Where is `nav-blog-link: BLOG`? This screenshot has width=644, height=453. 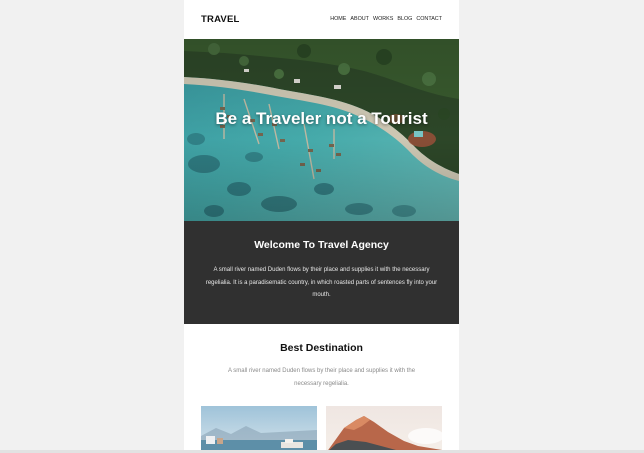 nav-blog-link: BLOG is located at coordinates (404, 19).